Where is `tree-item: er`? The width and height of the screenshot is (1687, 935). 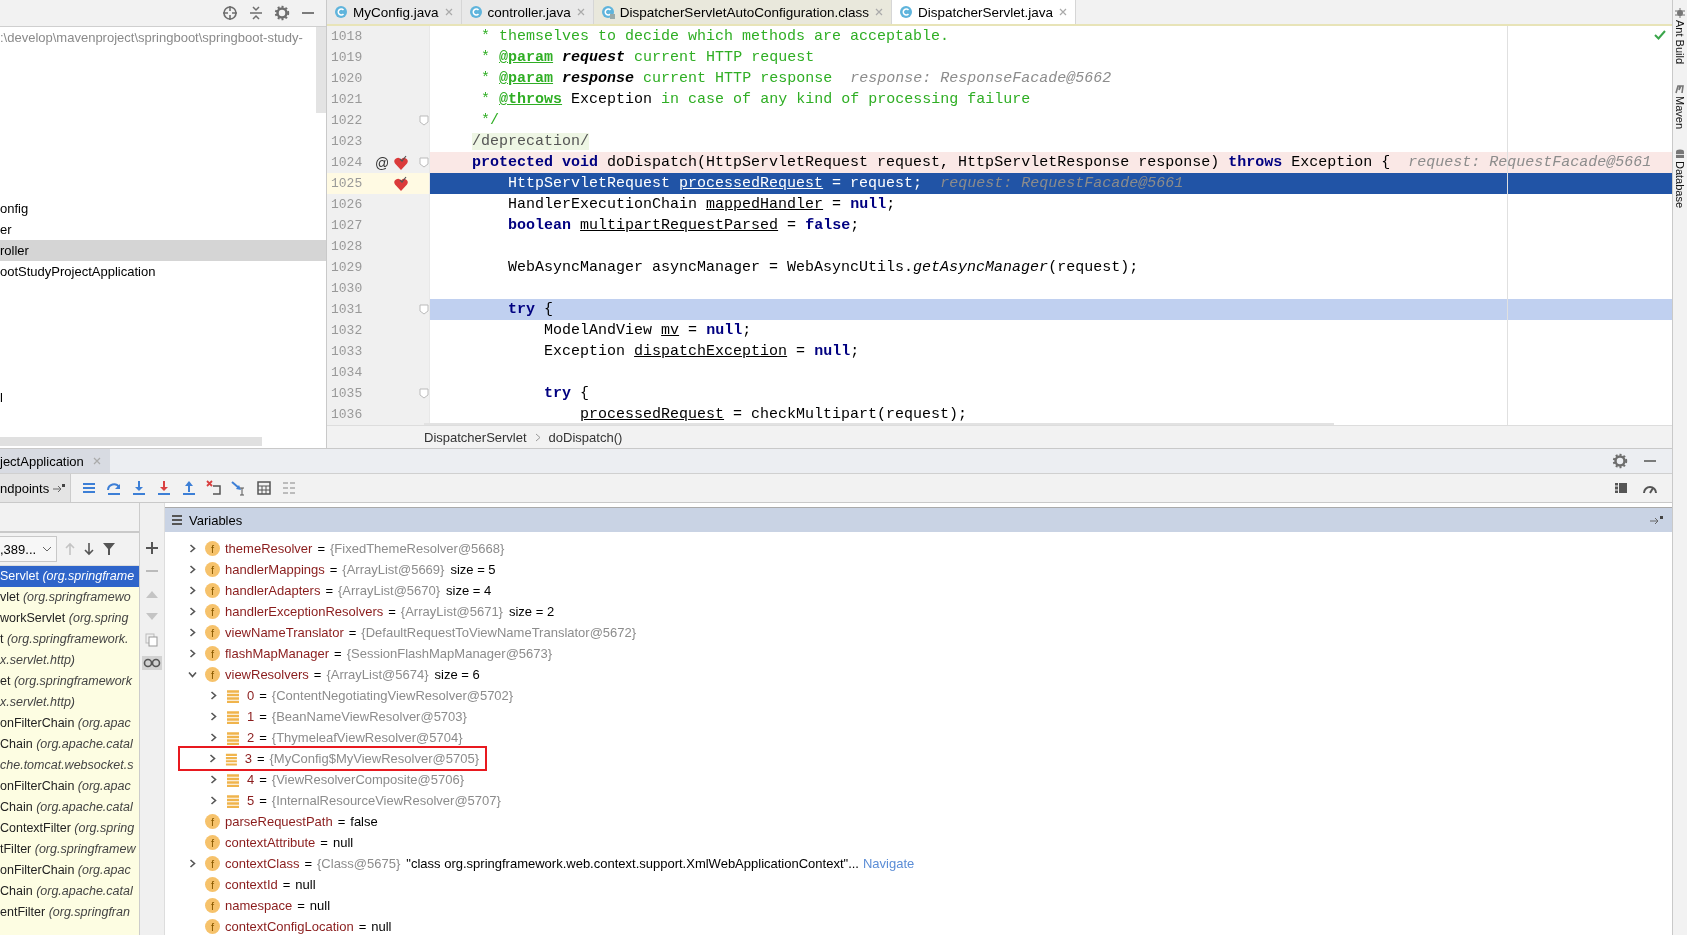
tree-item: er is located at coordinates (163, 229).